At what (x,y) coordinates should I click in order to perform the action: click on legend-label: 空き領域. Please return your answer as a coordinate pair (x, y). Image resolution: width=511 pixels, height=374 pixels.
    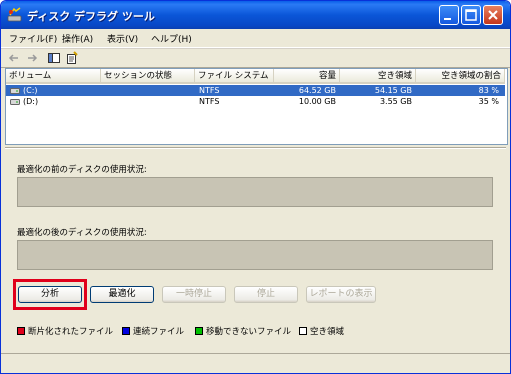
    Looking at the image, I should click on (327, 332).